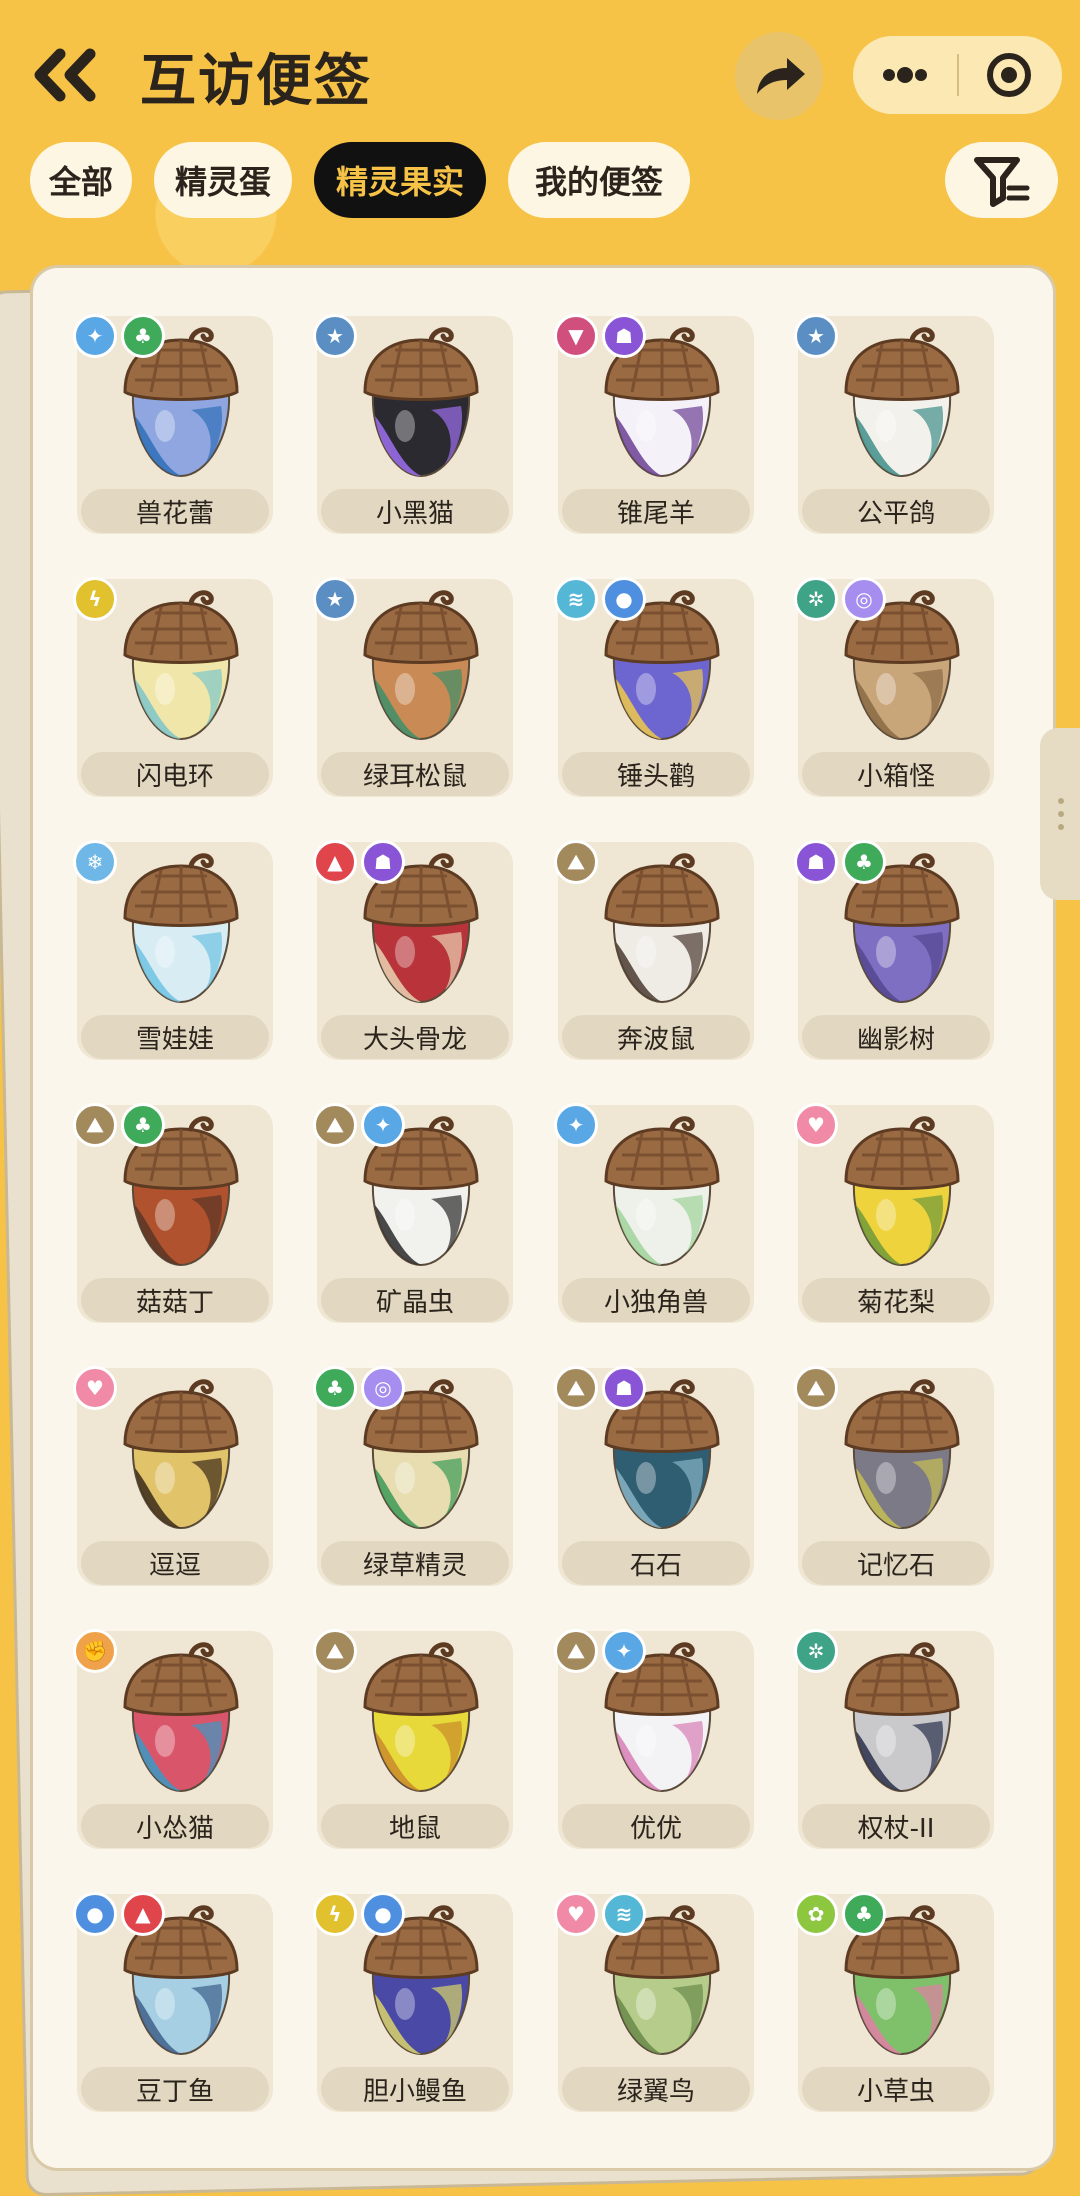 The width and height of the screenshot is (1080, 2196). I want to click on fruit-card: ♥ 菊花梨, so click(894, 1213).